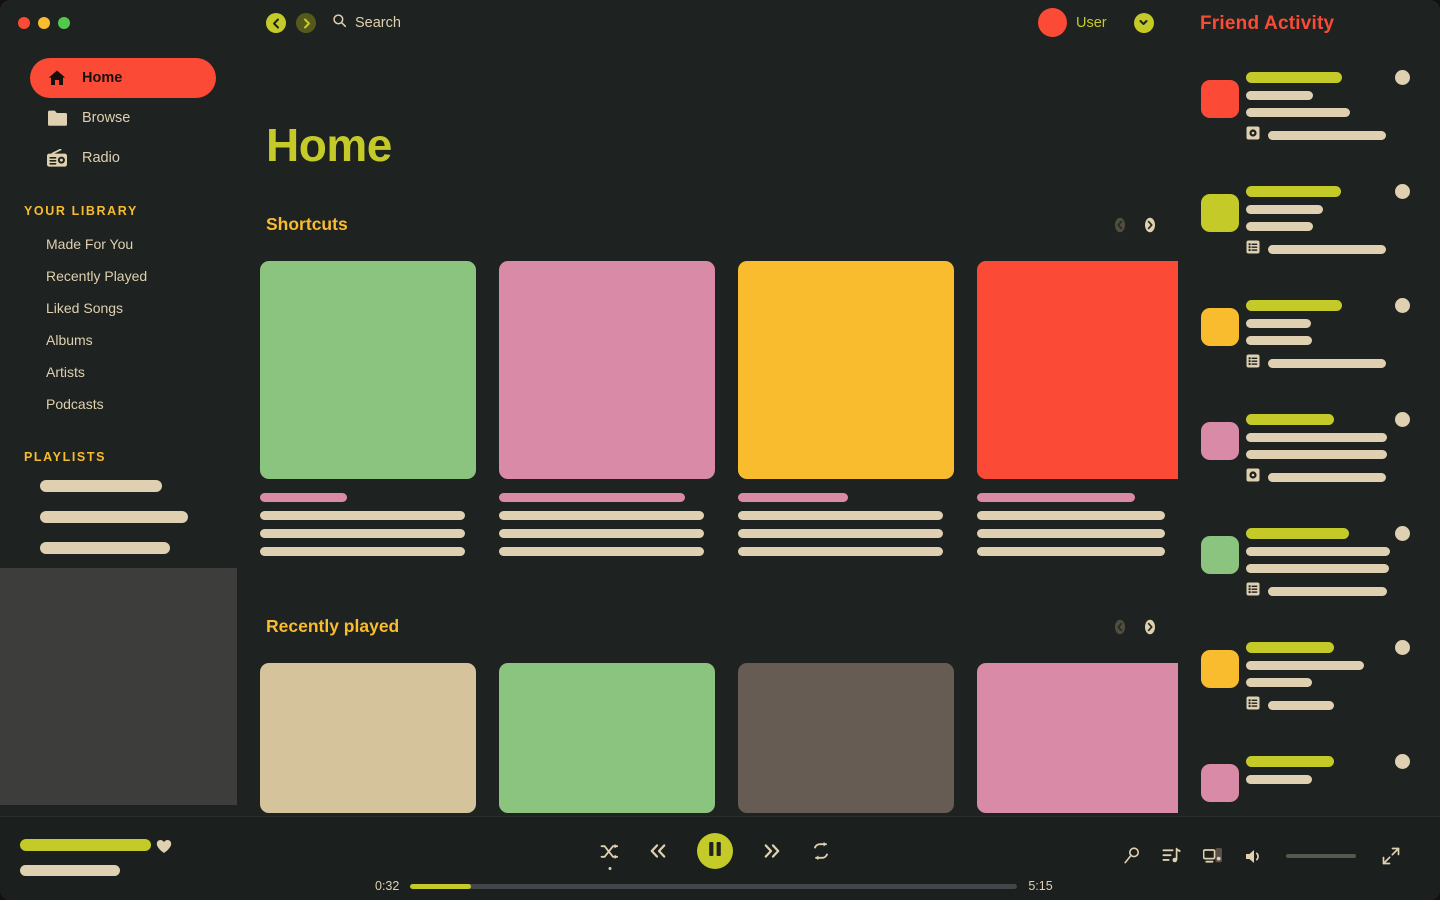 Image resolution: width=1440 pixels, height=900 pixels. I want to click on devices-icon, so click(1213, 856).